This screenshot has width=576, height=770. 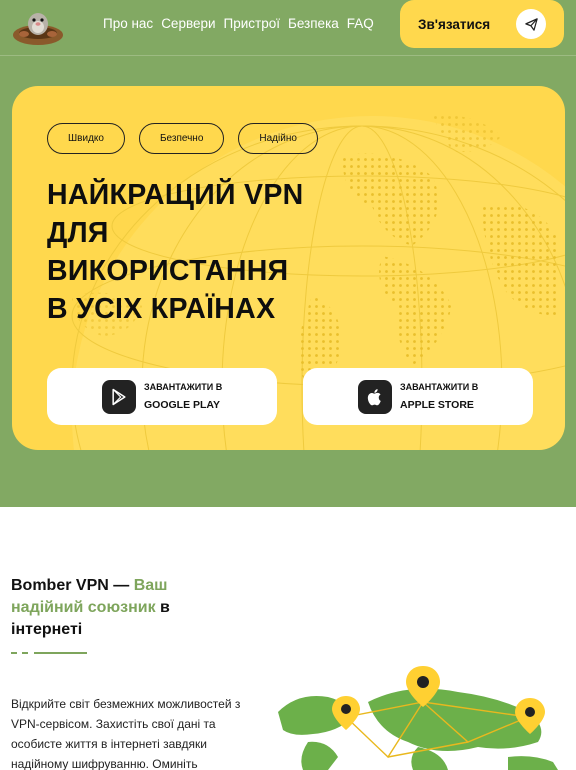 I want to click on main-nav: Про нас Сервери Пристрої Безпека FAQ, so click(x=238, y=23).